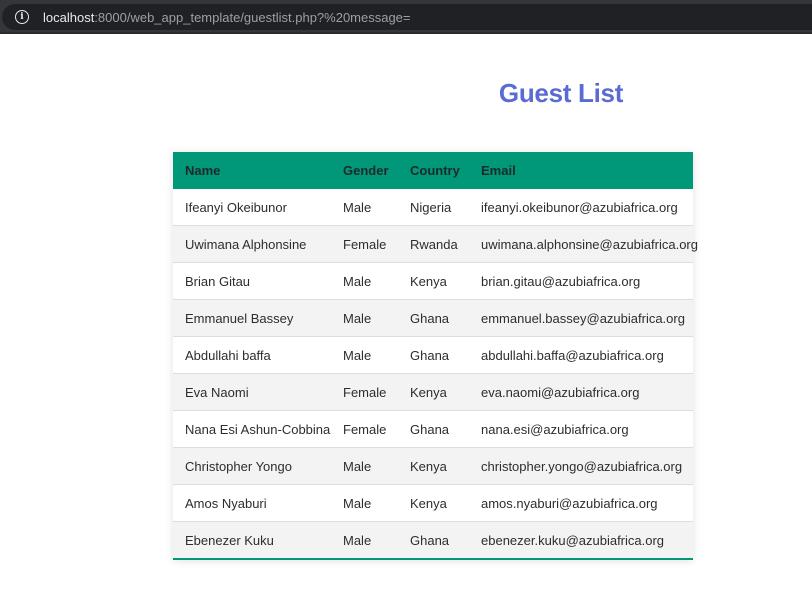 The height and width of the screenshot is (596, 812). I want to click on column-header-email: Email, so click(498, 170).